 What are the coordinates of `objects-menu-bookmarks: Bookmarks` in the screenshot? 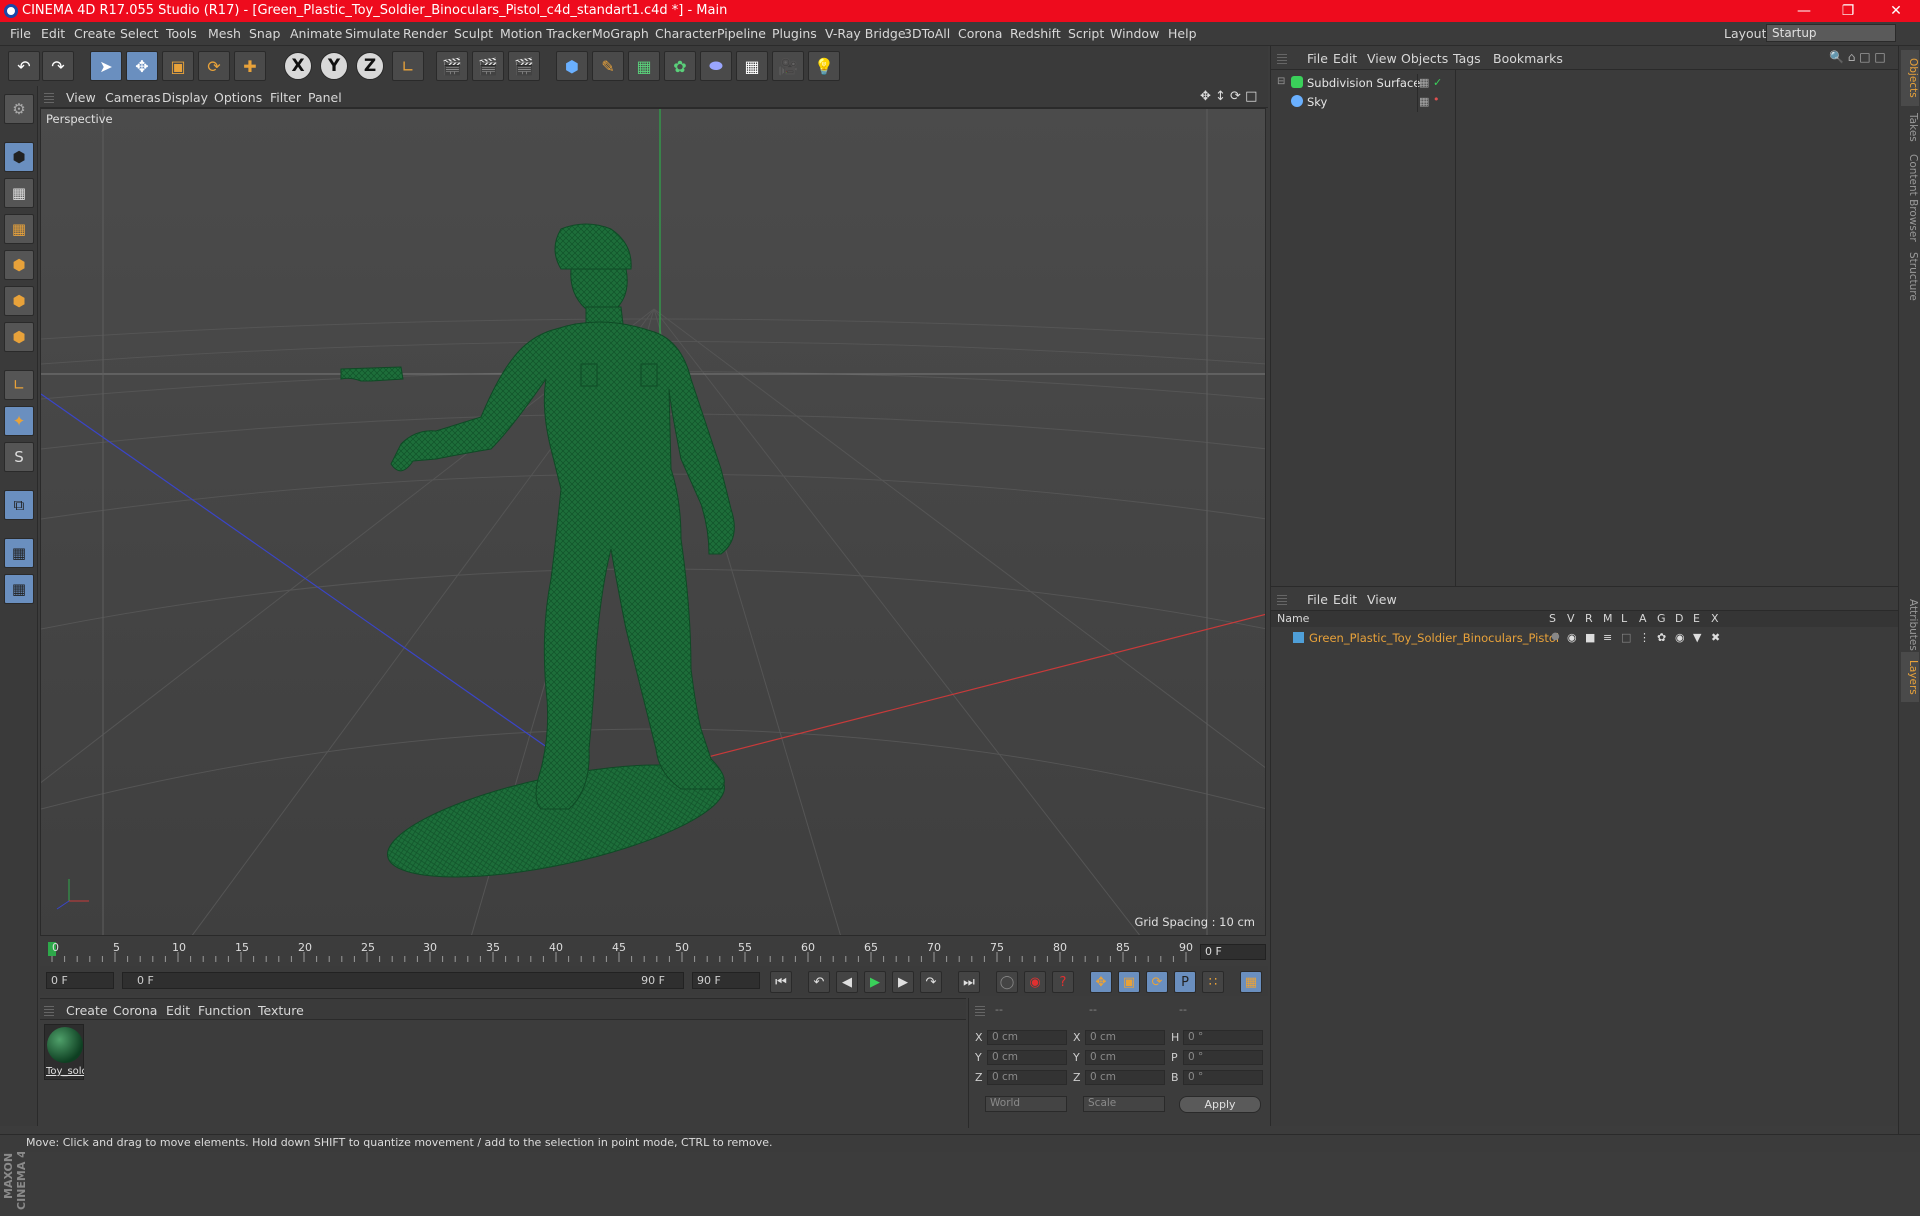 It's located at (1528, 58).